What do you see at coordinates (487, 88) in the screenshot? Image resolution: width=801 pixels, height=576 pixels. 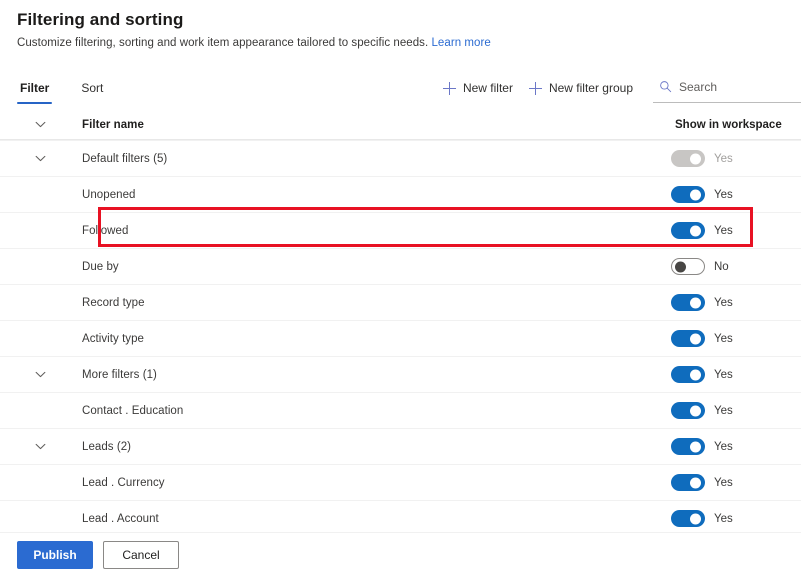 I see `new-filter-label: New filter` at bounding box center [487, 88].